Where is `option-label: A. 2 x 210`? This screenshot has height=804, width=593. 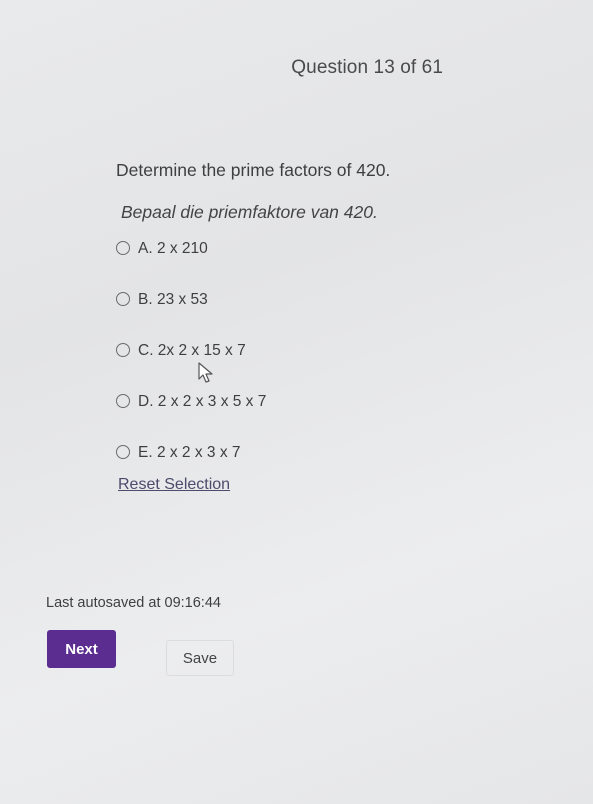 option-label: A. 2 x 210 is located at coordinates (173, 248).